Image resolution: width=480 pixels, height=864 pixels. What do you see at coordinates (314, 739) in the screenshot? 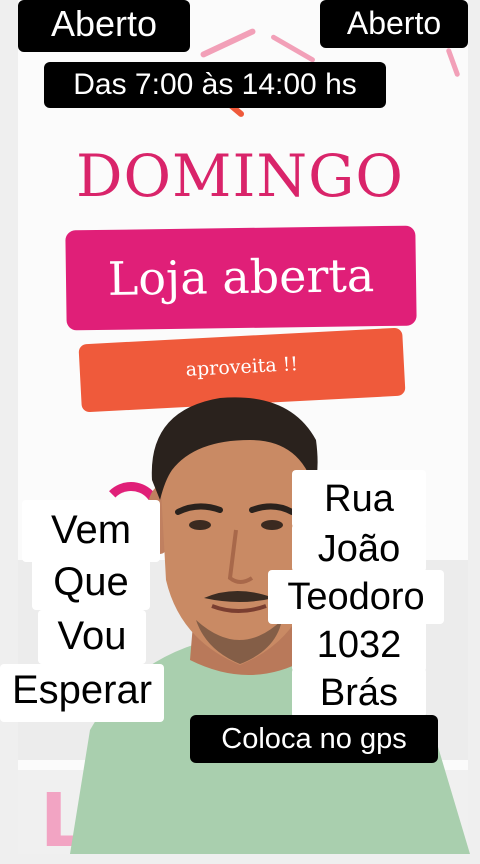
I see `gps-caption-tag: Coloca no gps` at bounding box center [314, 739].